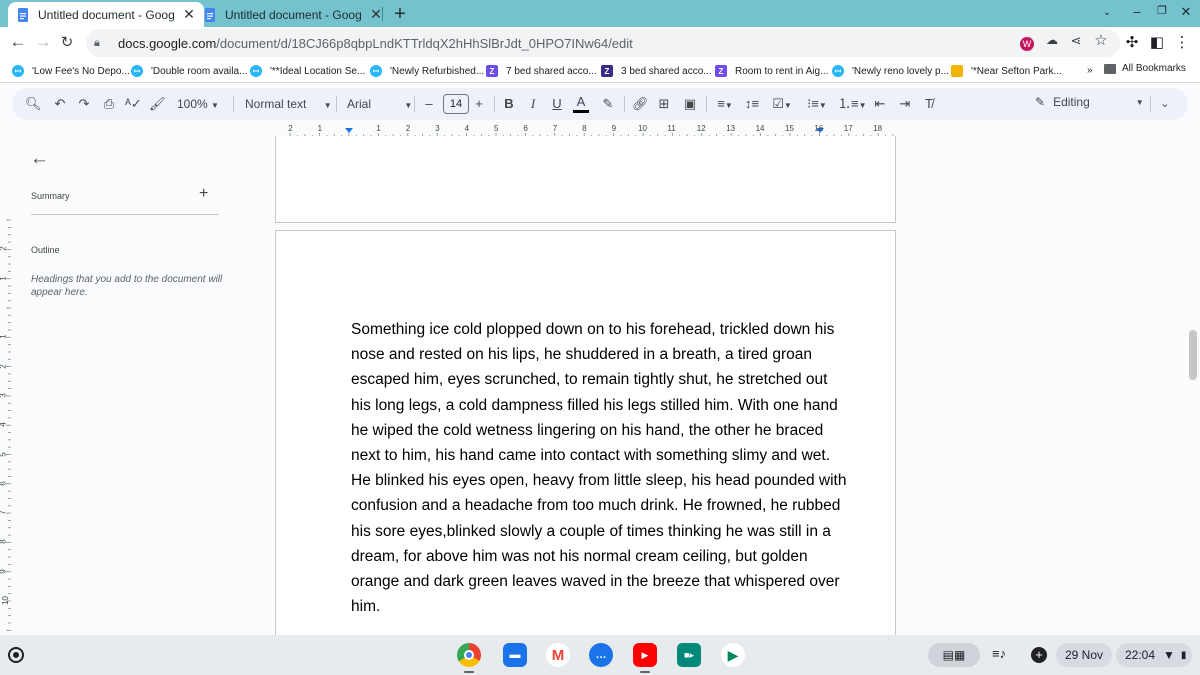  Describe the element at coordinates (382, 14) in the screenshot. I see `tab-separator` at that location.